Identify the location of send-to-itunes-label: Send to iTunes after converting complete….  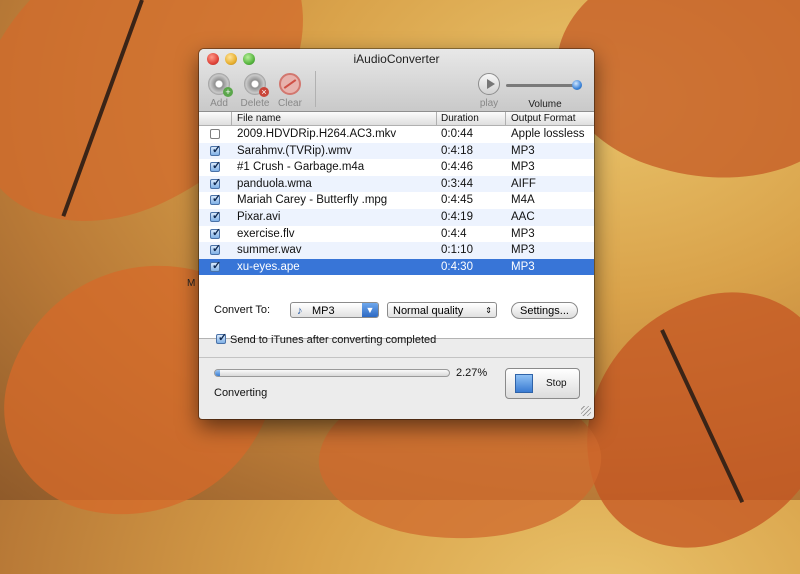
(333, 340).